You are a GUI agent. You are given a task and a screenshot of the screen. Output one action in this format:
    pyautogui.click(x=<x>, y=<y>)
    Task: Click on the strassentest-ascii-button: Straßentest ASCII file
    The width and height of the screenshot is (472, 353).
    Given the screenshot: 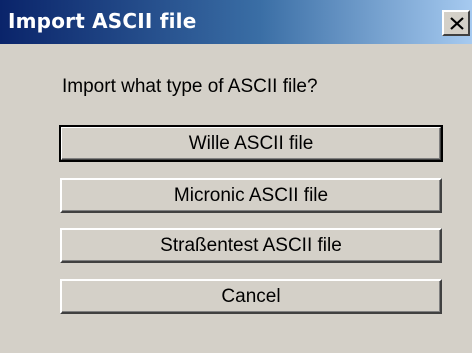 What is the action you would take?
    pyautogui.click(x=251, y=245)
    